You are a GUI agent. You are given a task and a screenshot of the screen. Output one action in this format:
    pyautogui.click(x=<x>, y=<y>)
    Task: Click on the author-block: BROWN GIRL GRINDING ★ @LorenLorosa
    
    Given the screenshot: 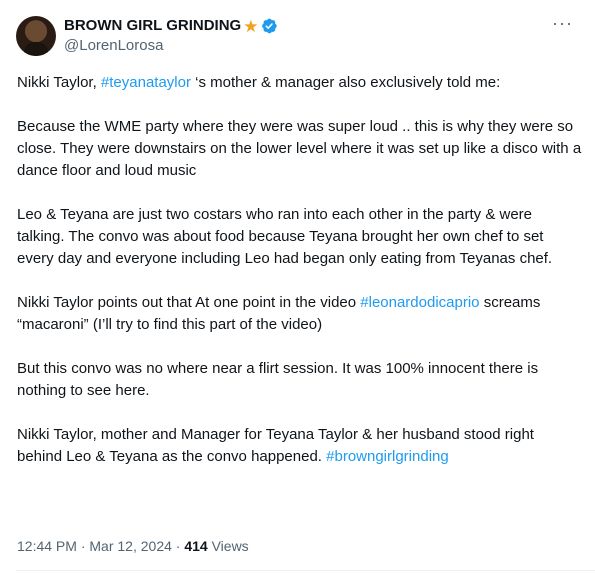 What is the action you would take?
    pyautogui.click(x=171, y=36)
    